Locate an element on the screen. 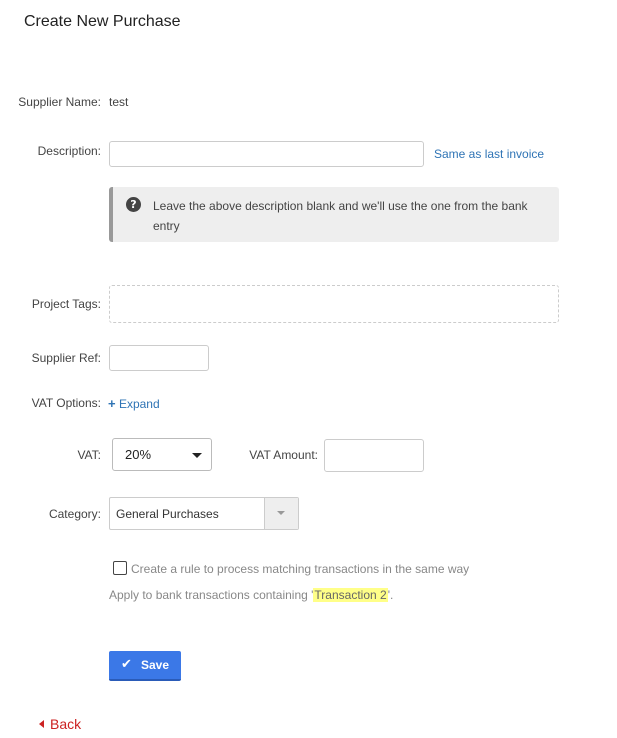  vat-options-expand-link: + Expand is located at coordinates (134, 403).